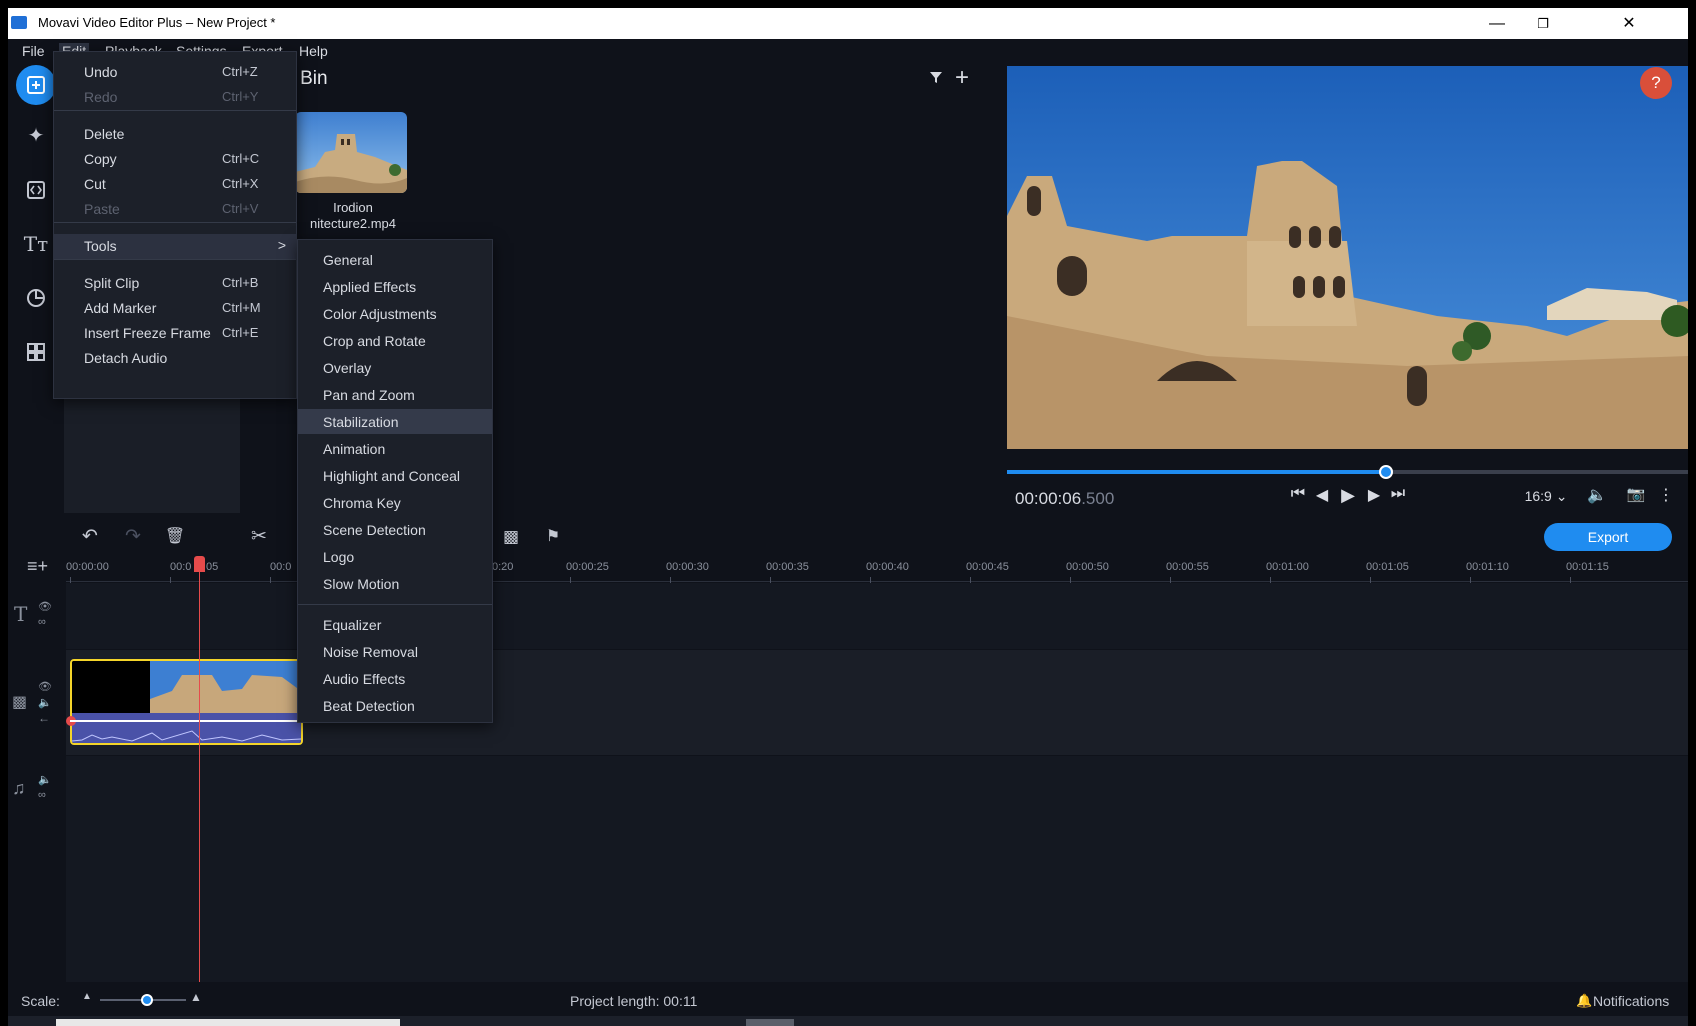  Describe the element at coordinates (395, 475) in the screenshot. I see `tools-item-highlight-and-conceal: Highlight and Conceal` at that location.